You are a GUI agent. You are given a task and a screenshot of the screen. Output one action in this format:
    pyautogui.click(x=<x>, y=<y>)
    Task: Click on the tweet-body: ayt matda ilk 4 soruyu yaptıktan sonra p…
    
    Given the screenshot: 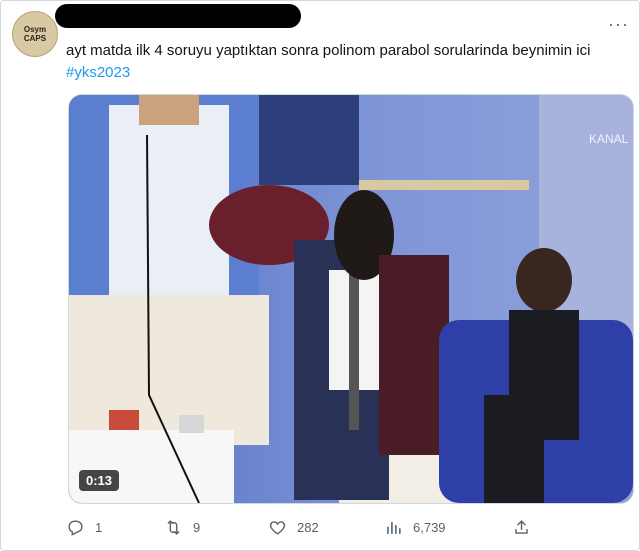 What is the action you would take?
    pyautogui.click(x=328, y=50)
    